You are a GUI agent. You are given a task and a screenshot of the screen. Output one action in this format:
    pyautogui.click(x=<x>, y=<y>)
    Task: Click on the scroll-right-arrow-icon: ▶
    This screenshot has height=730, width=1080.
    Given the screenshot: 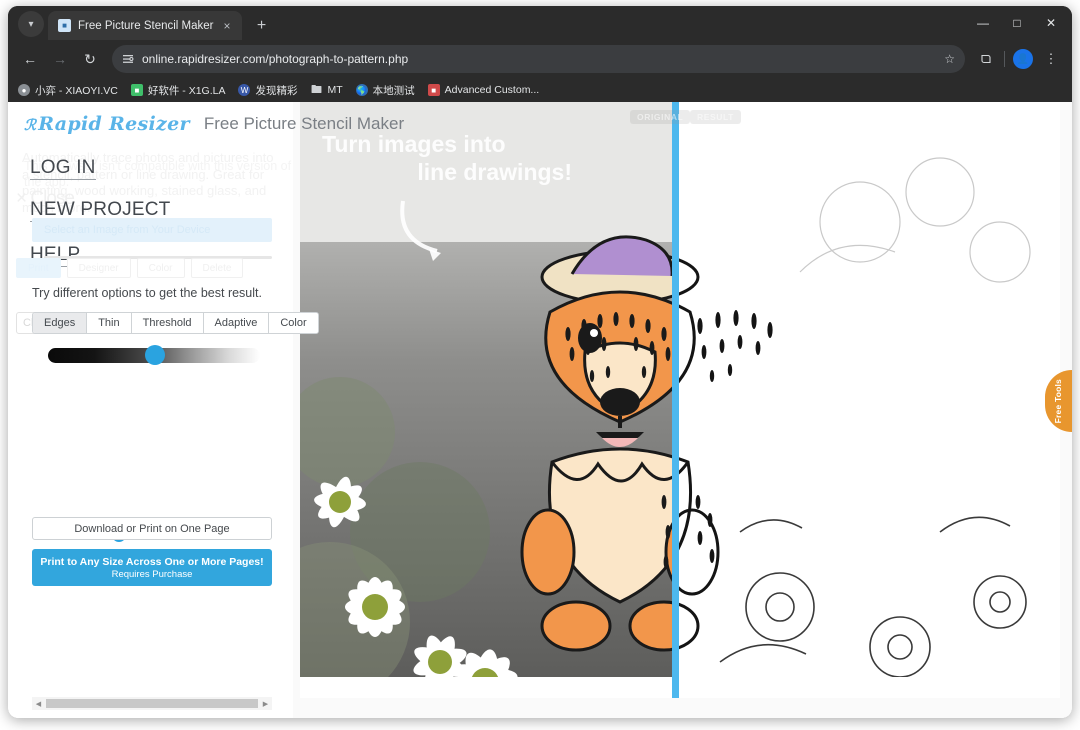 What is the action you would take?
    pyautogui.click(x=265, y=703)
    